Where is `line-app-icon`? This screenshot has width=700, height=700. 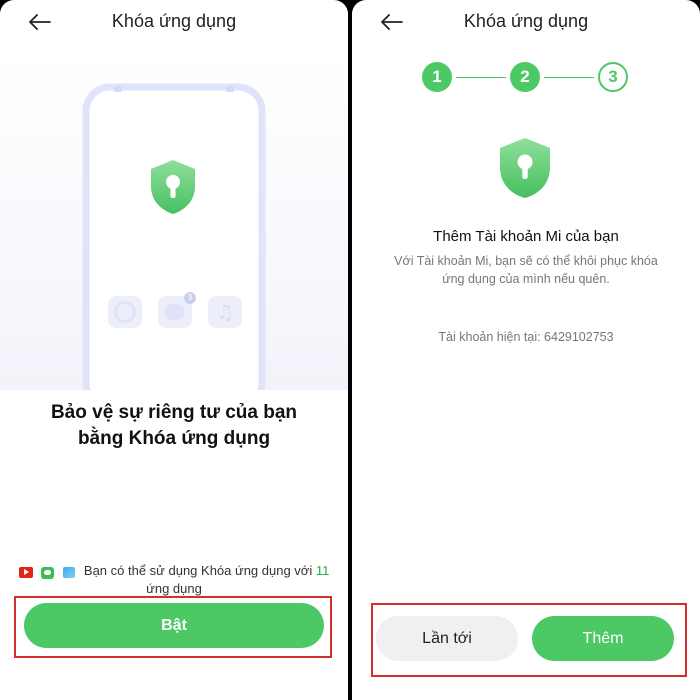
line-app-icon is located at coordinates (48, 572).